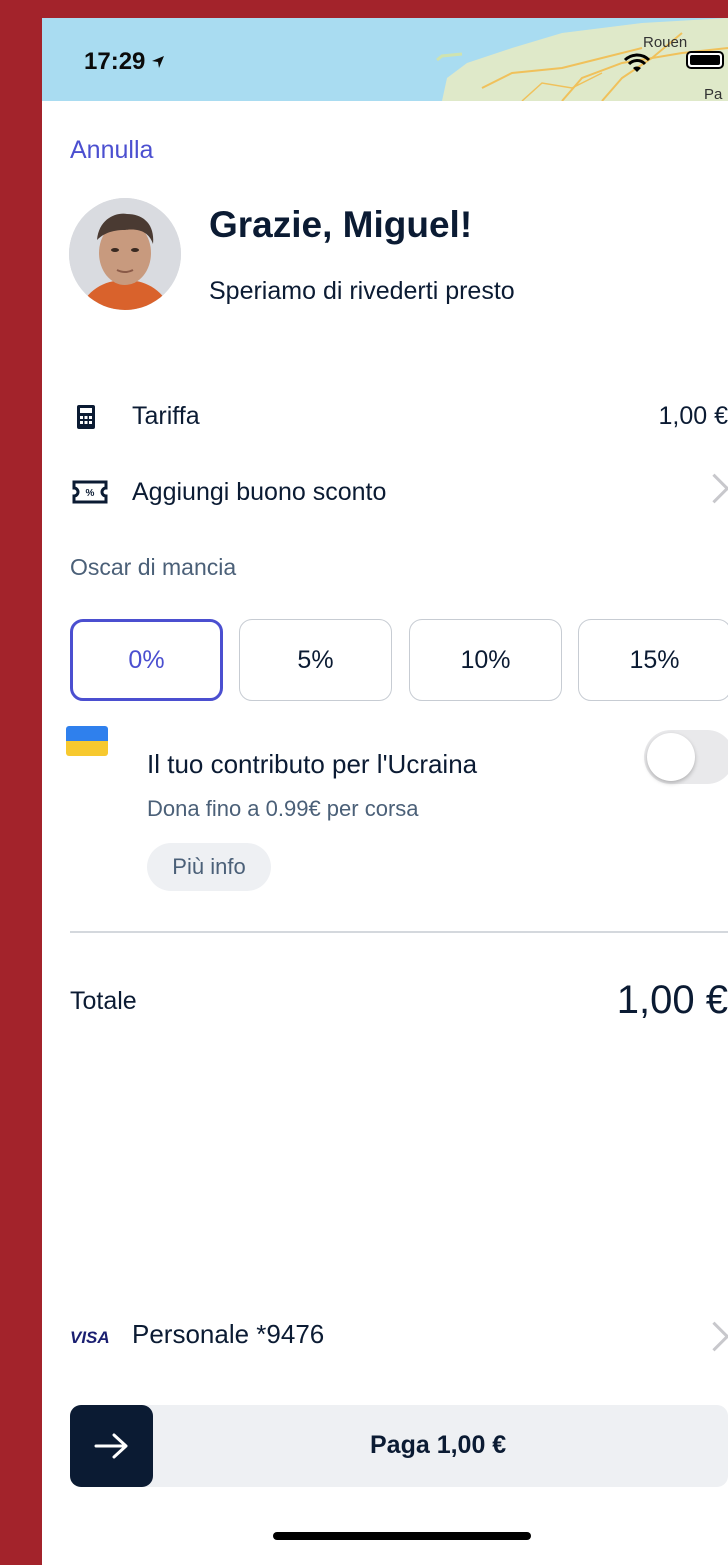 This screenshot has height=1565, width=728. What do you see at coordinates (399, 932) in the screenshot?
I see `divider` at bounding box center [399, 932].